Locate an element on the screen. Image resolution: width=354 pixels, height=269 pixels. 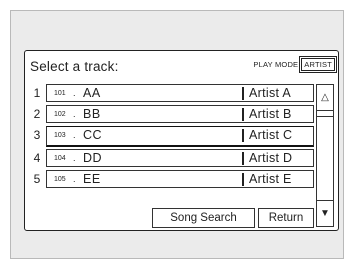
track-name: EE is located at coordinates (92, 179).